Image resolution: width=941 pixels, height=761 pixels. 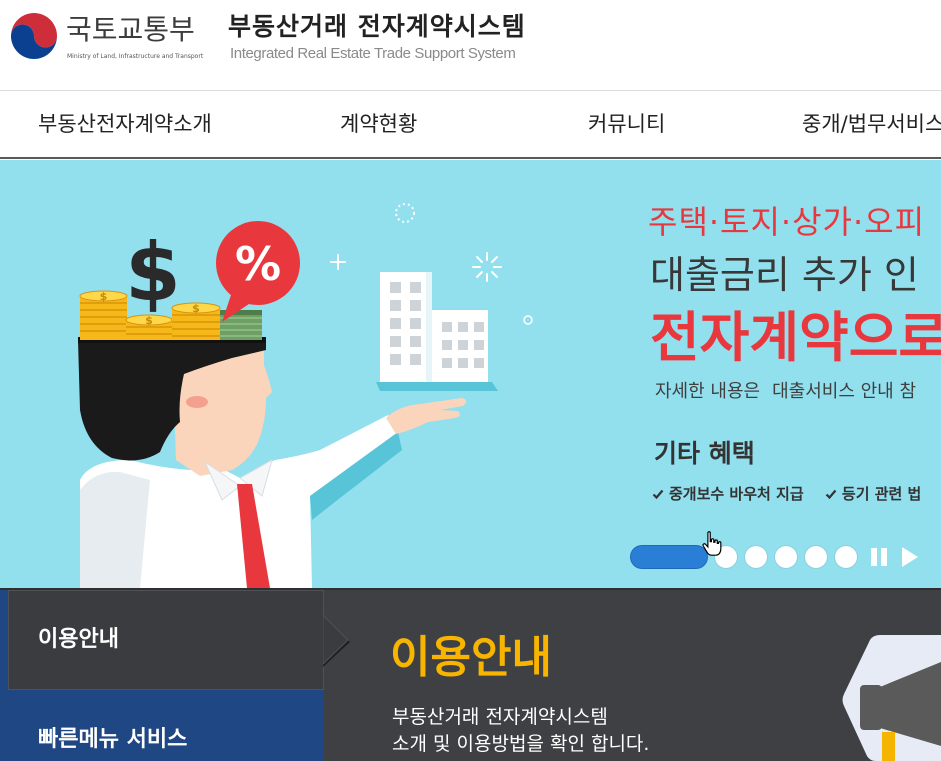 What do you see at coordinates (258, 264) in the screenshot?
I see `percent-sign: %` at bounding box center [258, 264].